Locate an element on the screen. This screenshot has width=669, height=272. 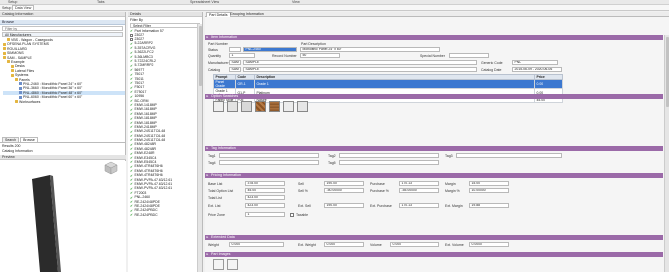
record-number-field: 50 is located at coordinates (320, 55).